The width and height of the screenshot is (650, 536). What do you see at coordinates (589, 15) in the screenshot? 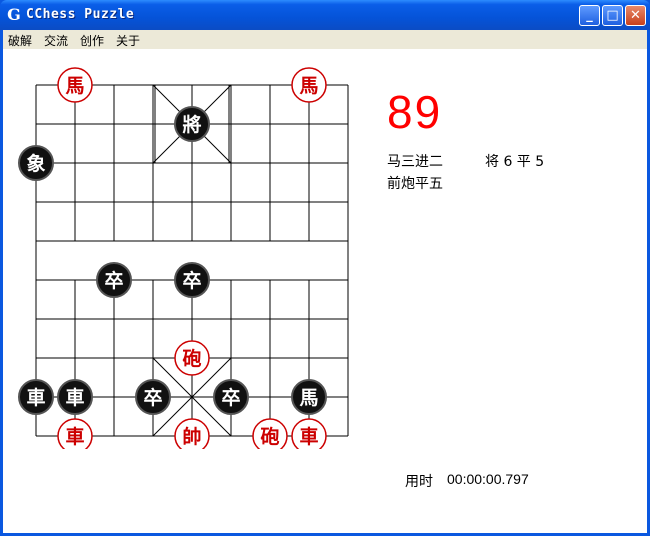
I see `minimize-button: _` at bounding box center [589, 15].